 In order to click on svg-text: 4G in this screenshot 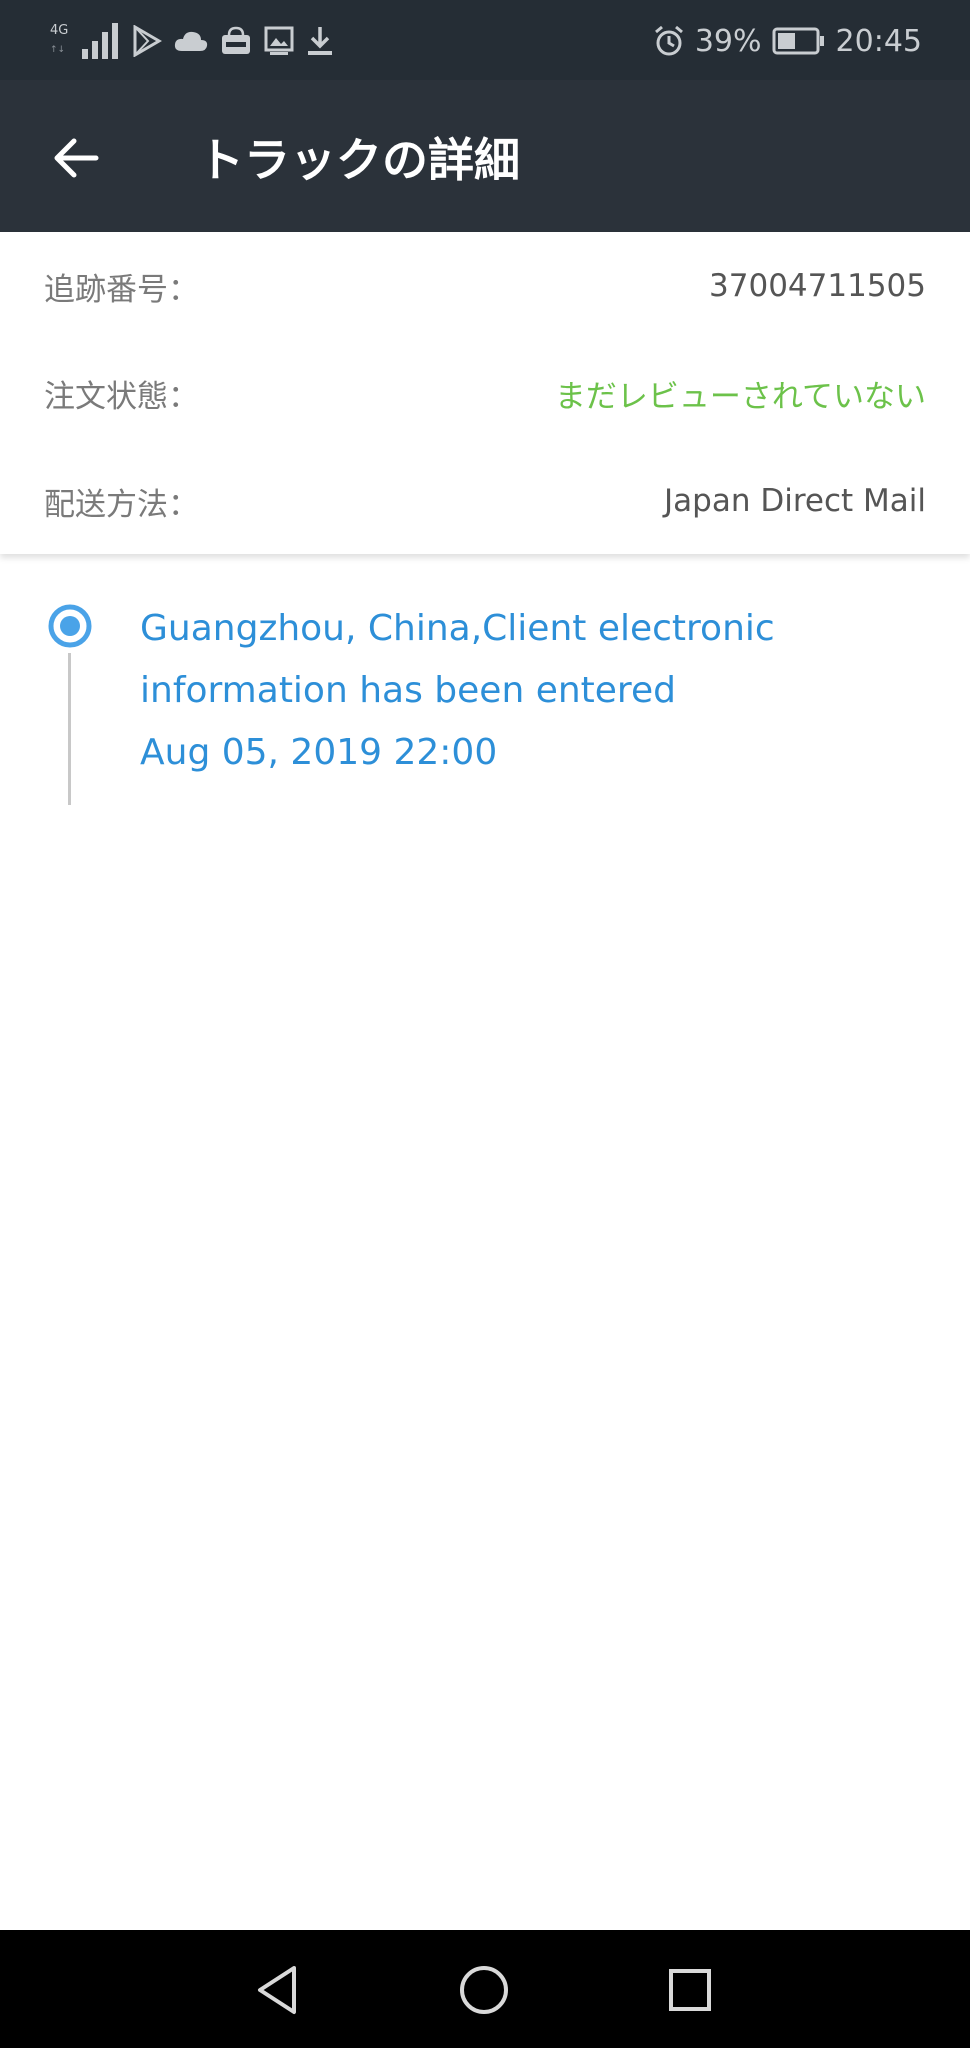, I will do `click(59, 30)`.